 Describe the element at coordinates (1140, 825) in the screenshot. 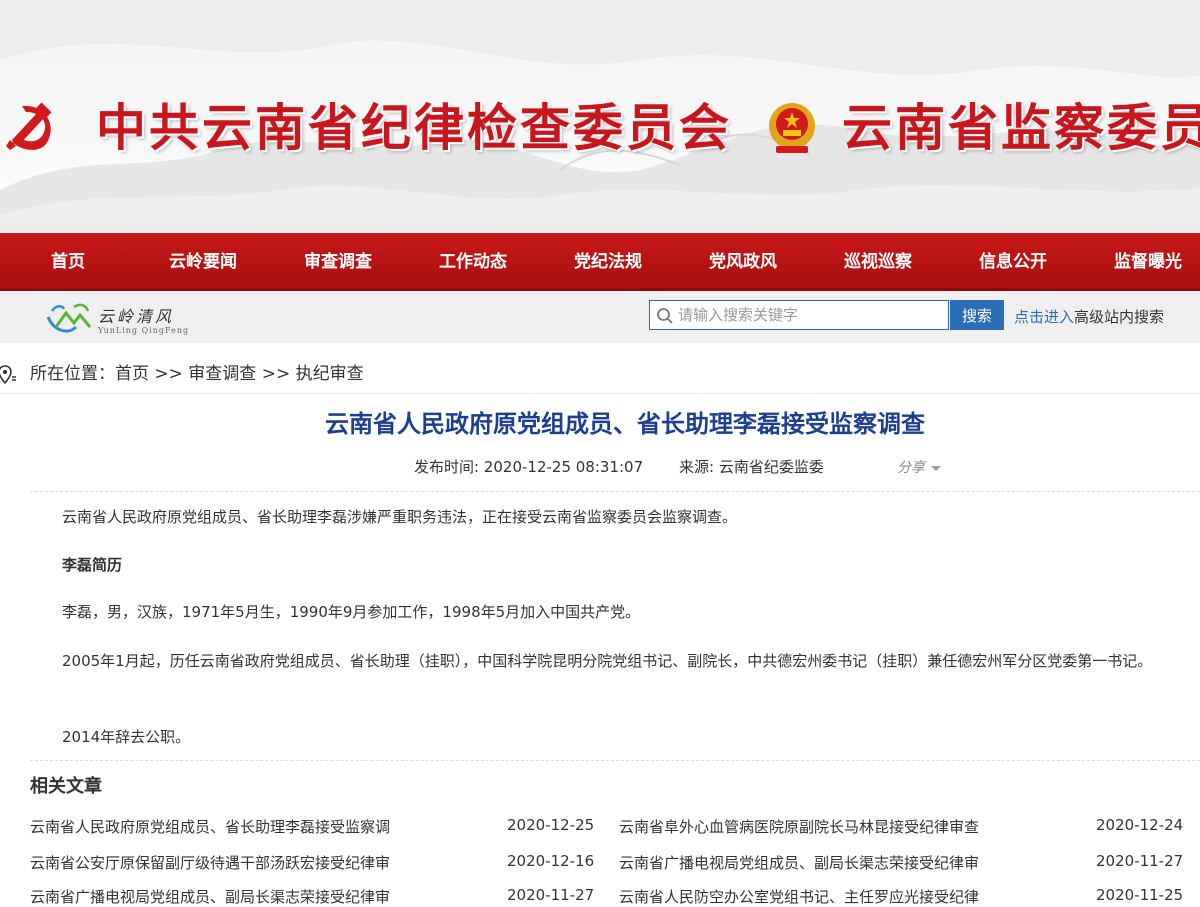

I see `related-article-date: 2020-12-24` at that location.